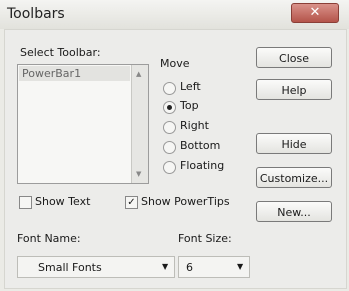 The height and width of the screenshot is (291, 349). What do you see at coordinates (185, 201) in the screenshot?
I see `show-powertips-label: Show PowerTips` at bounding box center [185, 201].